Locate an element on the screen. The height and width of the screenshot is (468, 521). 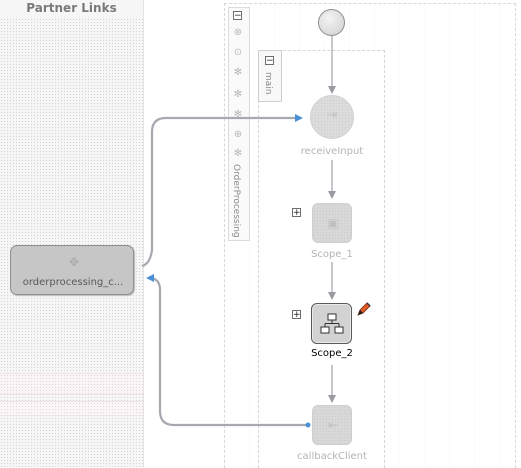
scope-icon: ▣ is located at coordinates (333, 223).